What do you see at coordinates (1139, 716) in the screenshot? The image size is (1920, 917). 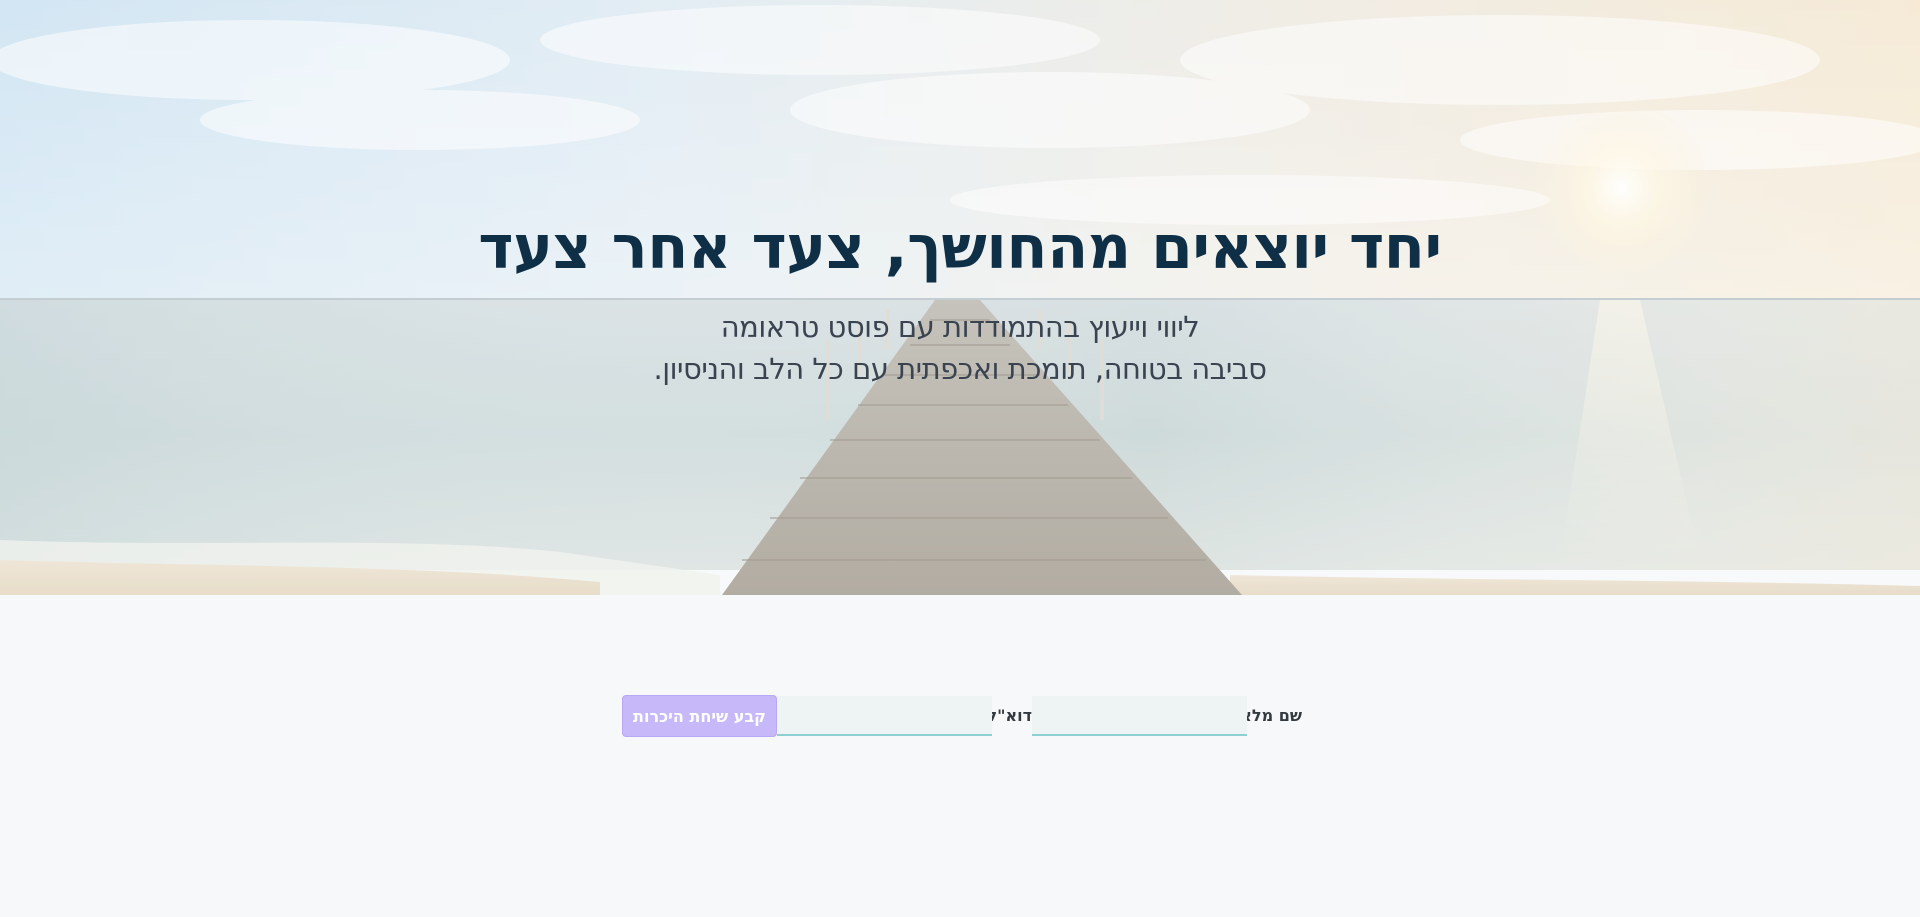 I see `full-name-input` at bounding box center [1139, 716].